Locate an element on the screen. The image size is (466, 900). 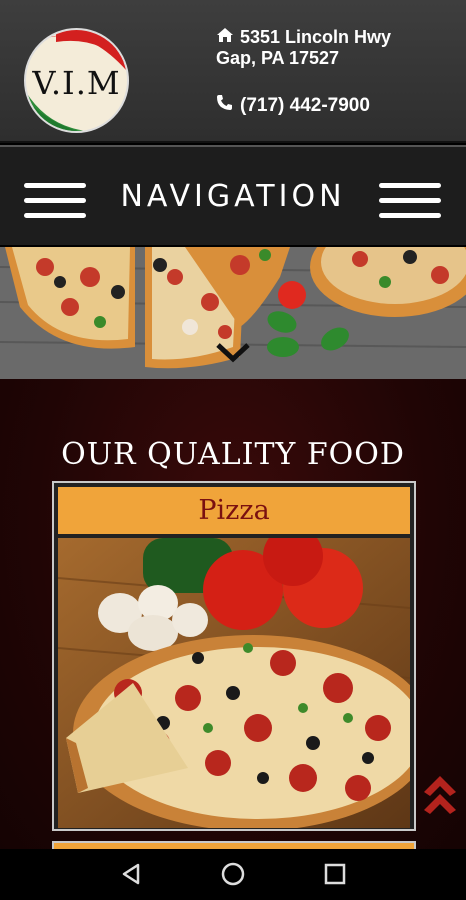
section-title: OUR QUALITY FOOD is located at coordinates (233, 454).